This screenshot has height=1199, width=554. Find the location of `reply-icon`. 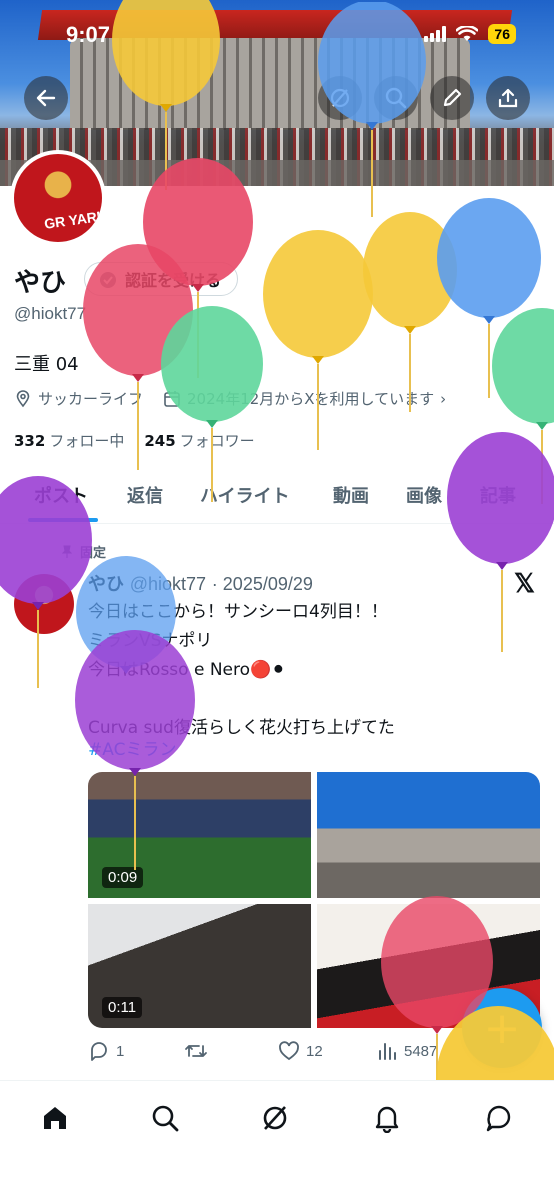

reply-icon is located at coordinates (99, 1051).